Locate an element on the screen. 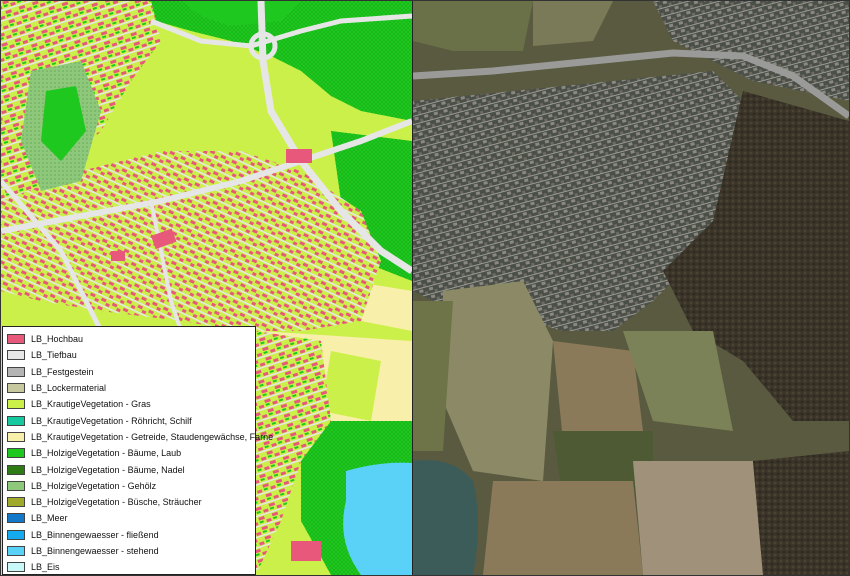 The width and height of the screenshot is (850, 576). legend-item: LB_HolzigeVegetation - Bäume, Nadel is located at coordinates (129, 469).